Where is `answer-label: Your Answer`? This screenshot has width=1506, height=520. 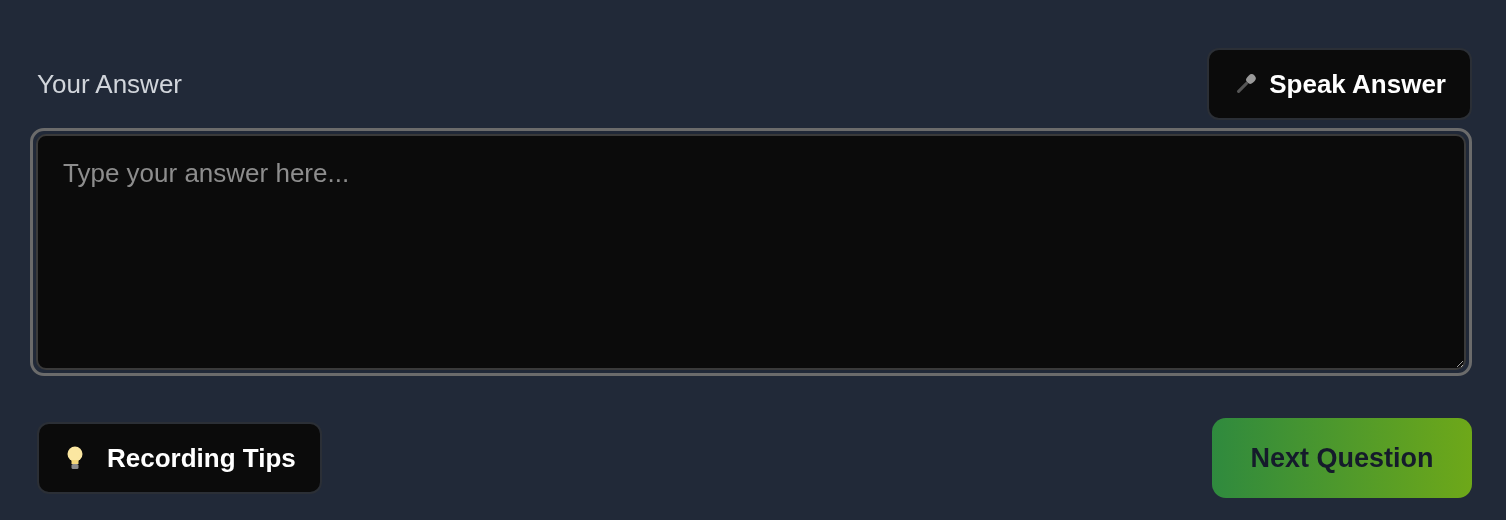 answer-label: Your Answer is located at coordinates (110, 84).